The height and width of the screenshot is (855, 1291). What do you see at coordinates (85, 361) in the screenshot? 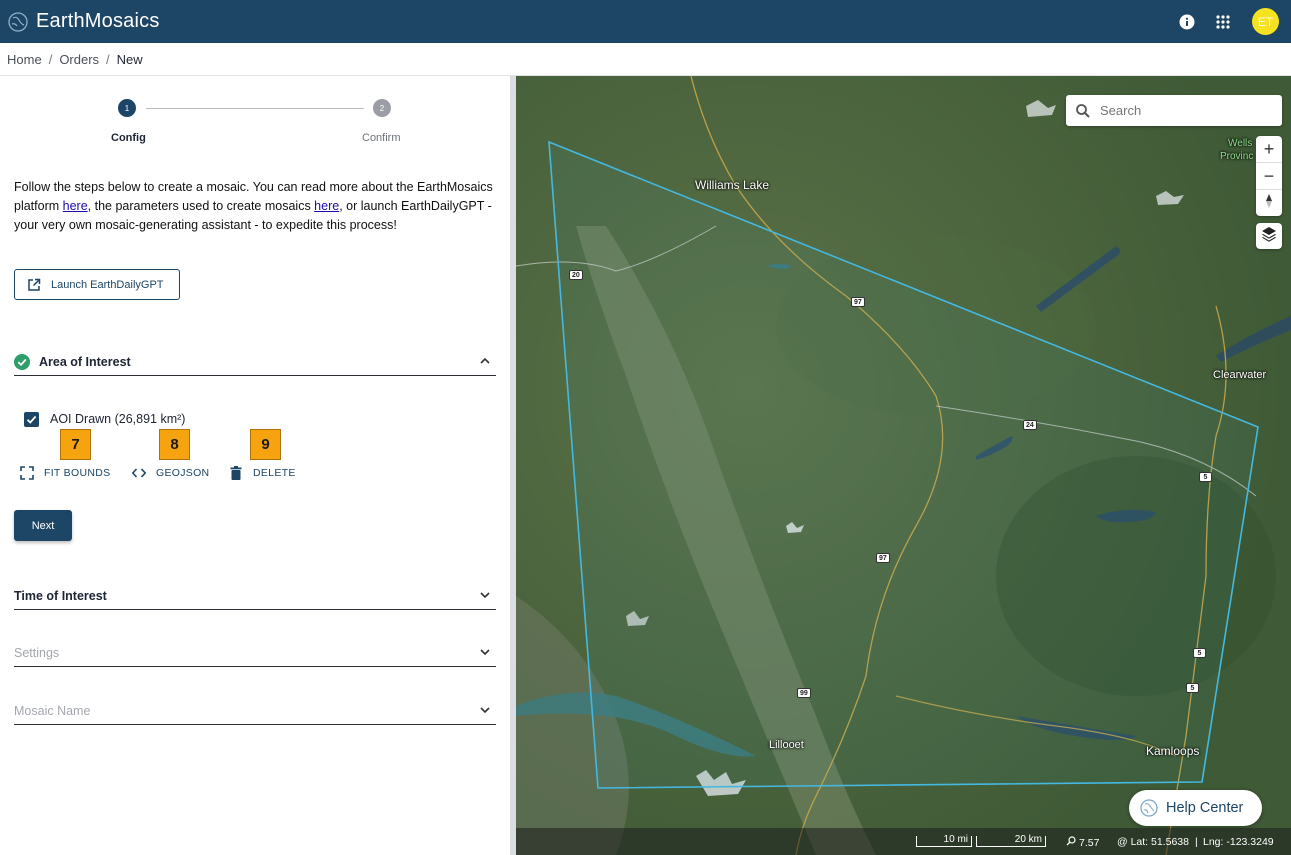
I see `section-title: Area of Interest` at bounding box center [85, 361].